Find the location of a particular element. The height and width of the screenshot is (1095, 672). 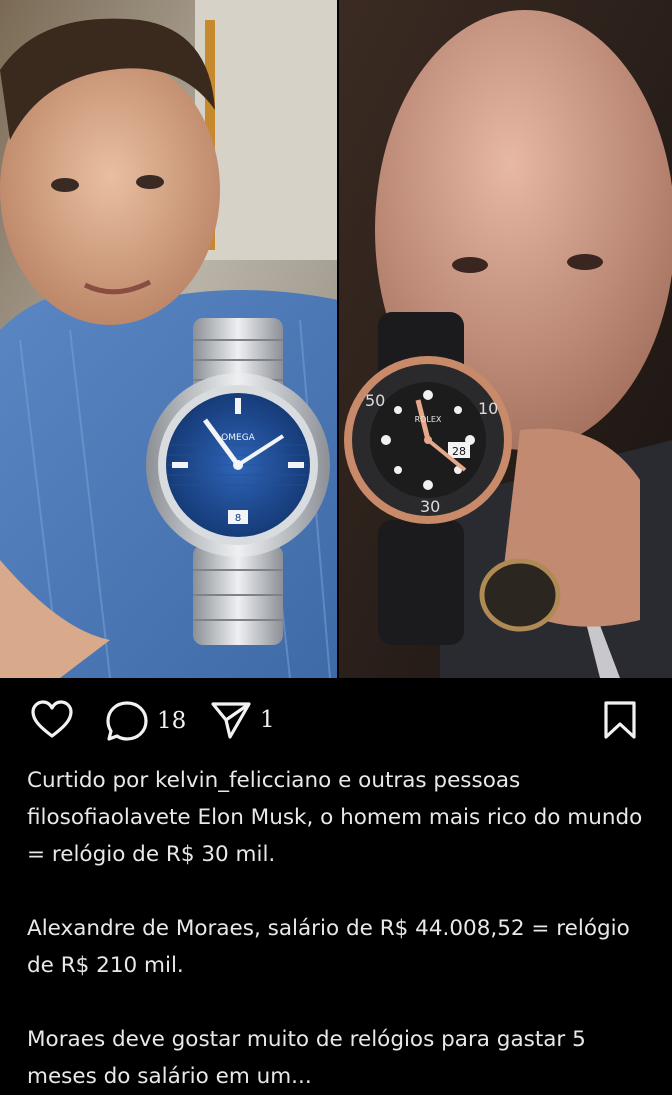

rolex-logo-text: ROLEX is located at coordinates (428, 419).